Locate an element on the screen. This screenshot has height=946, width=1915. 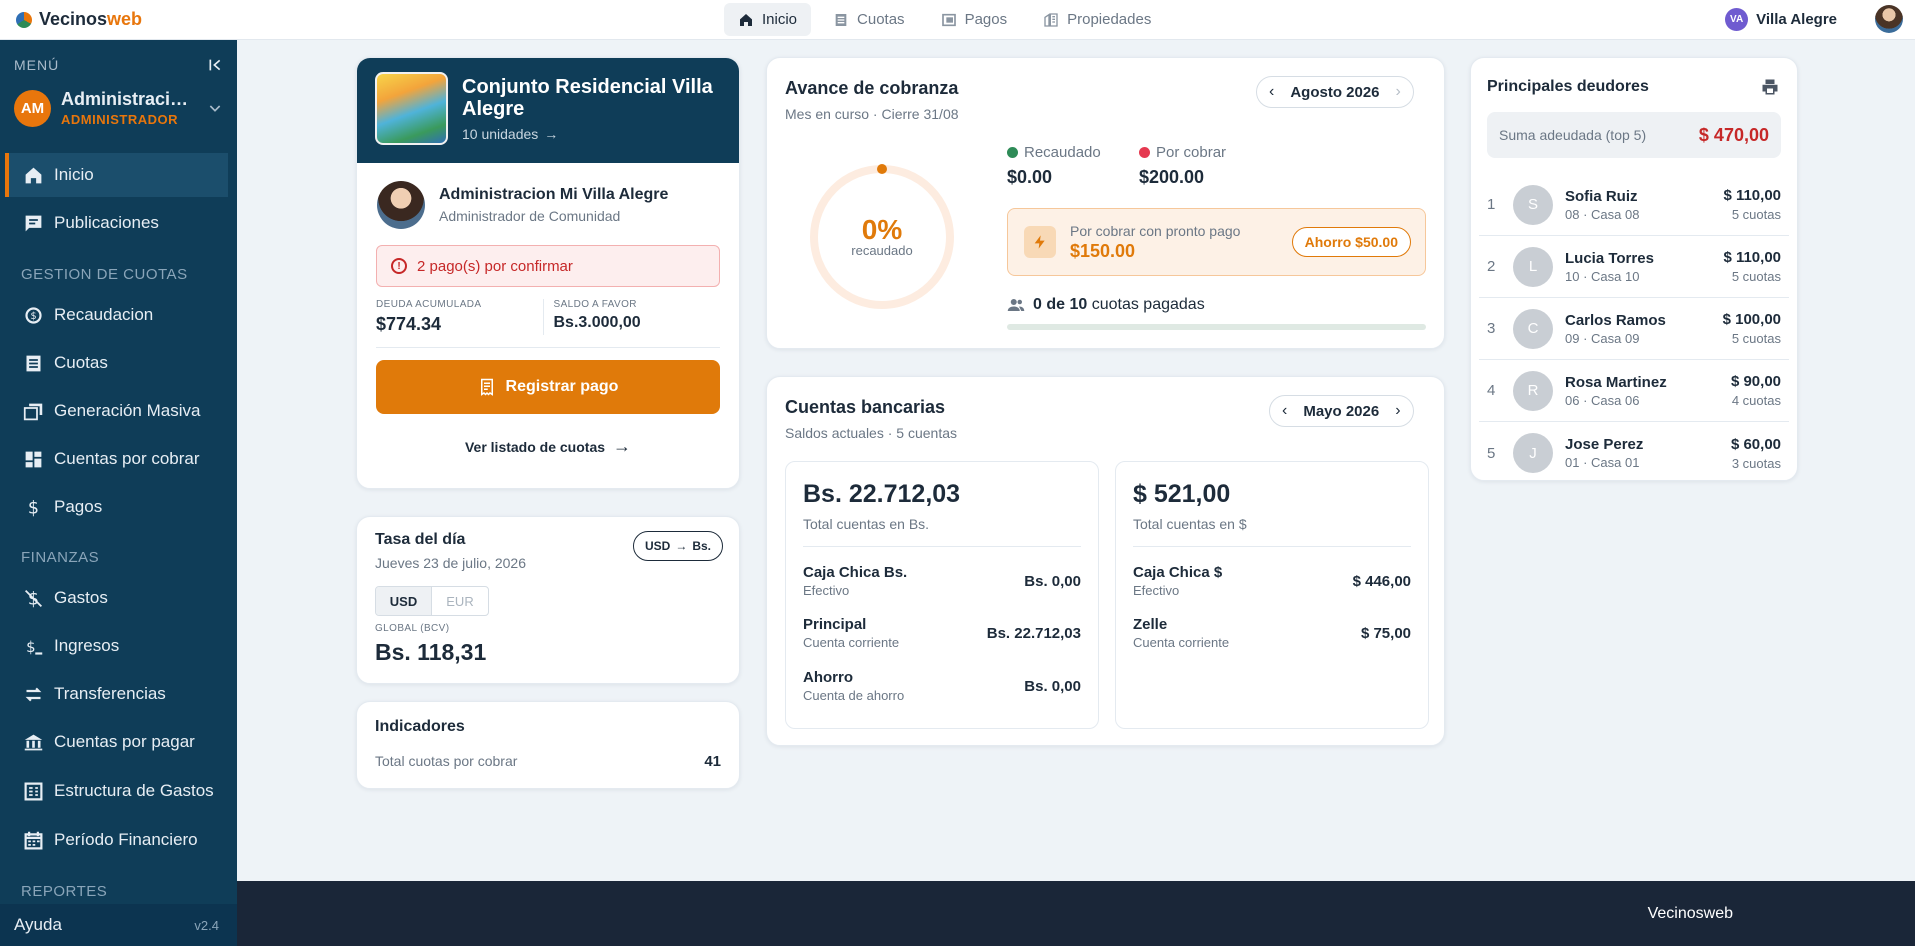
tab-cuotas: Cuotas is located at coordinates (869, 19).